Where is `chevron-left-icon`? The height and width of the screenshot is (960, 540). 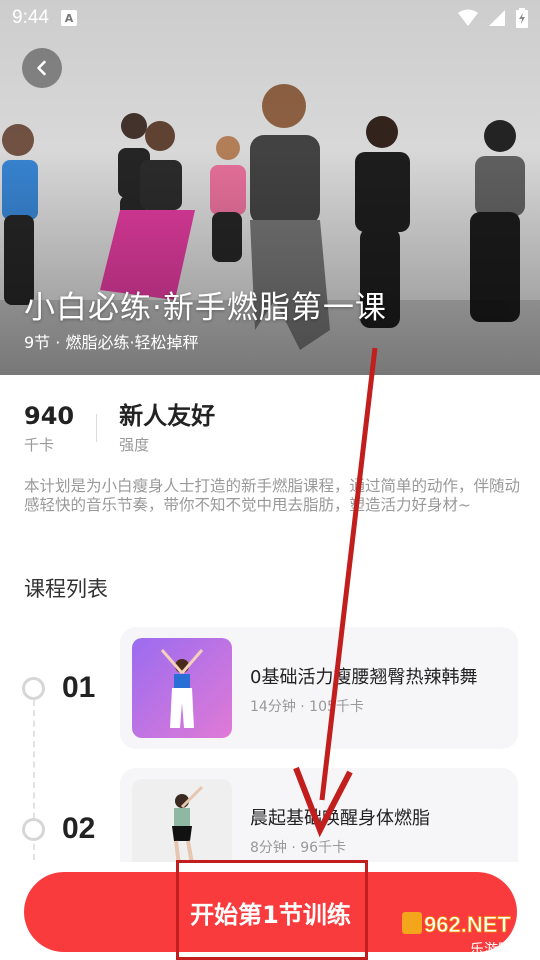 chevron-left-icon is located at coordinates (41, 68).